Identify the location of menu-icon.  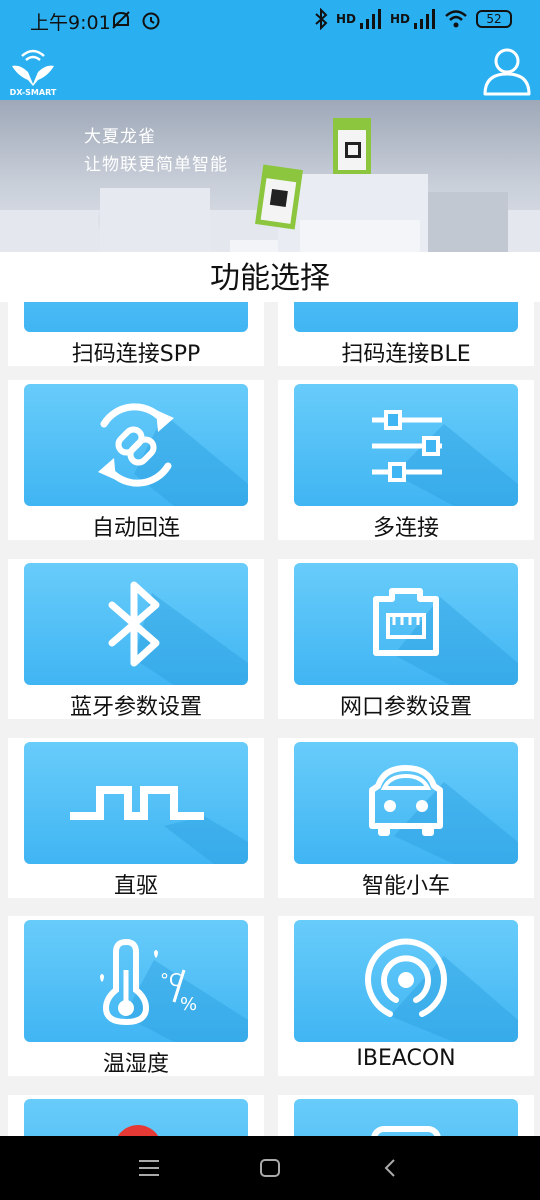
(149, 1168).